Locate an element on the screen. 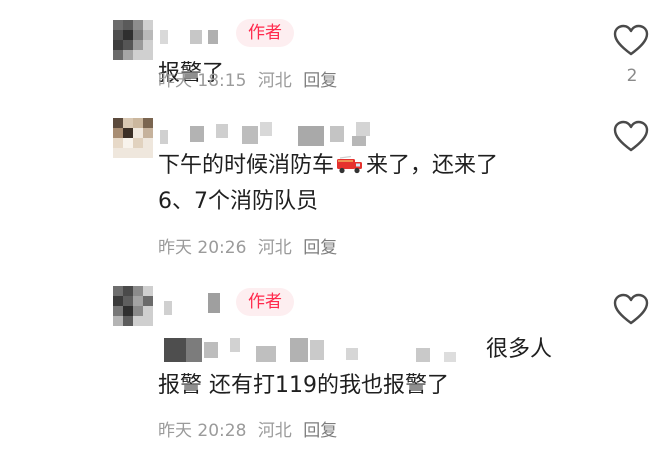  like-count: 2 is located at coordinates (632, 76).